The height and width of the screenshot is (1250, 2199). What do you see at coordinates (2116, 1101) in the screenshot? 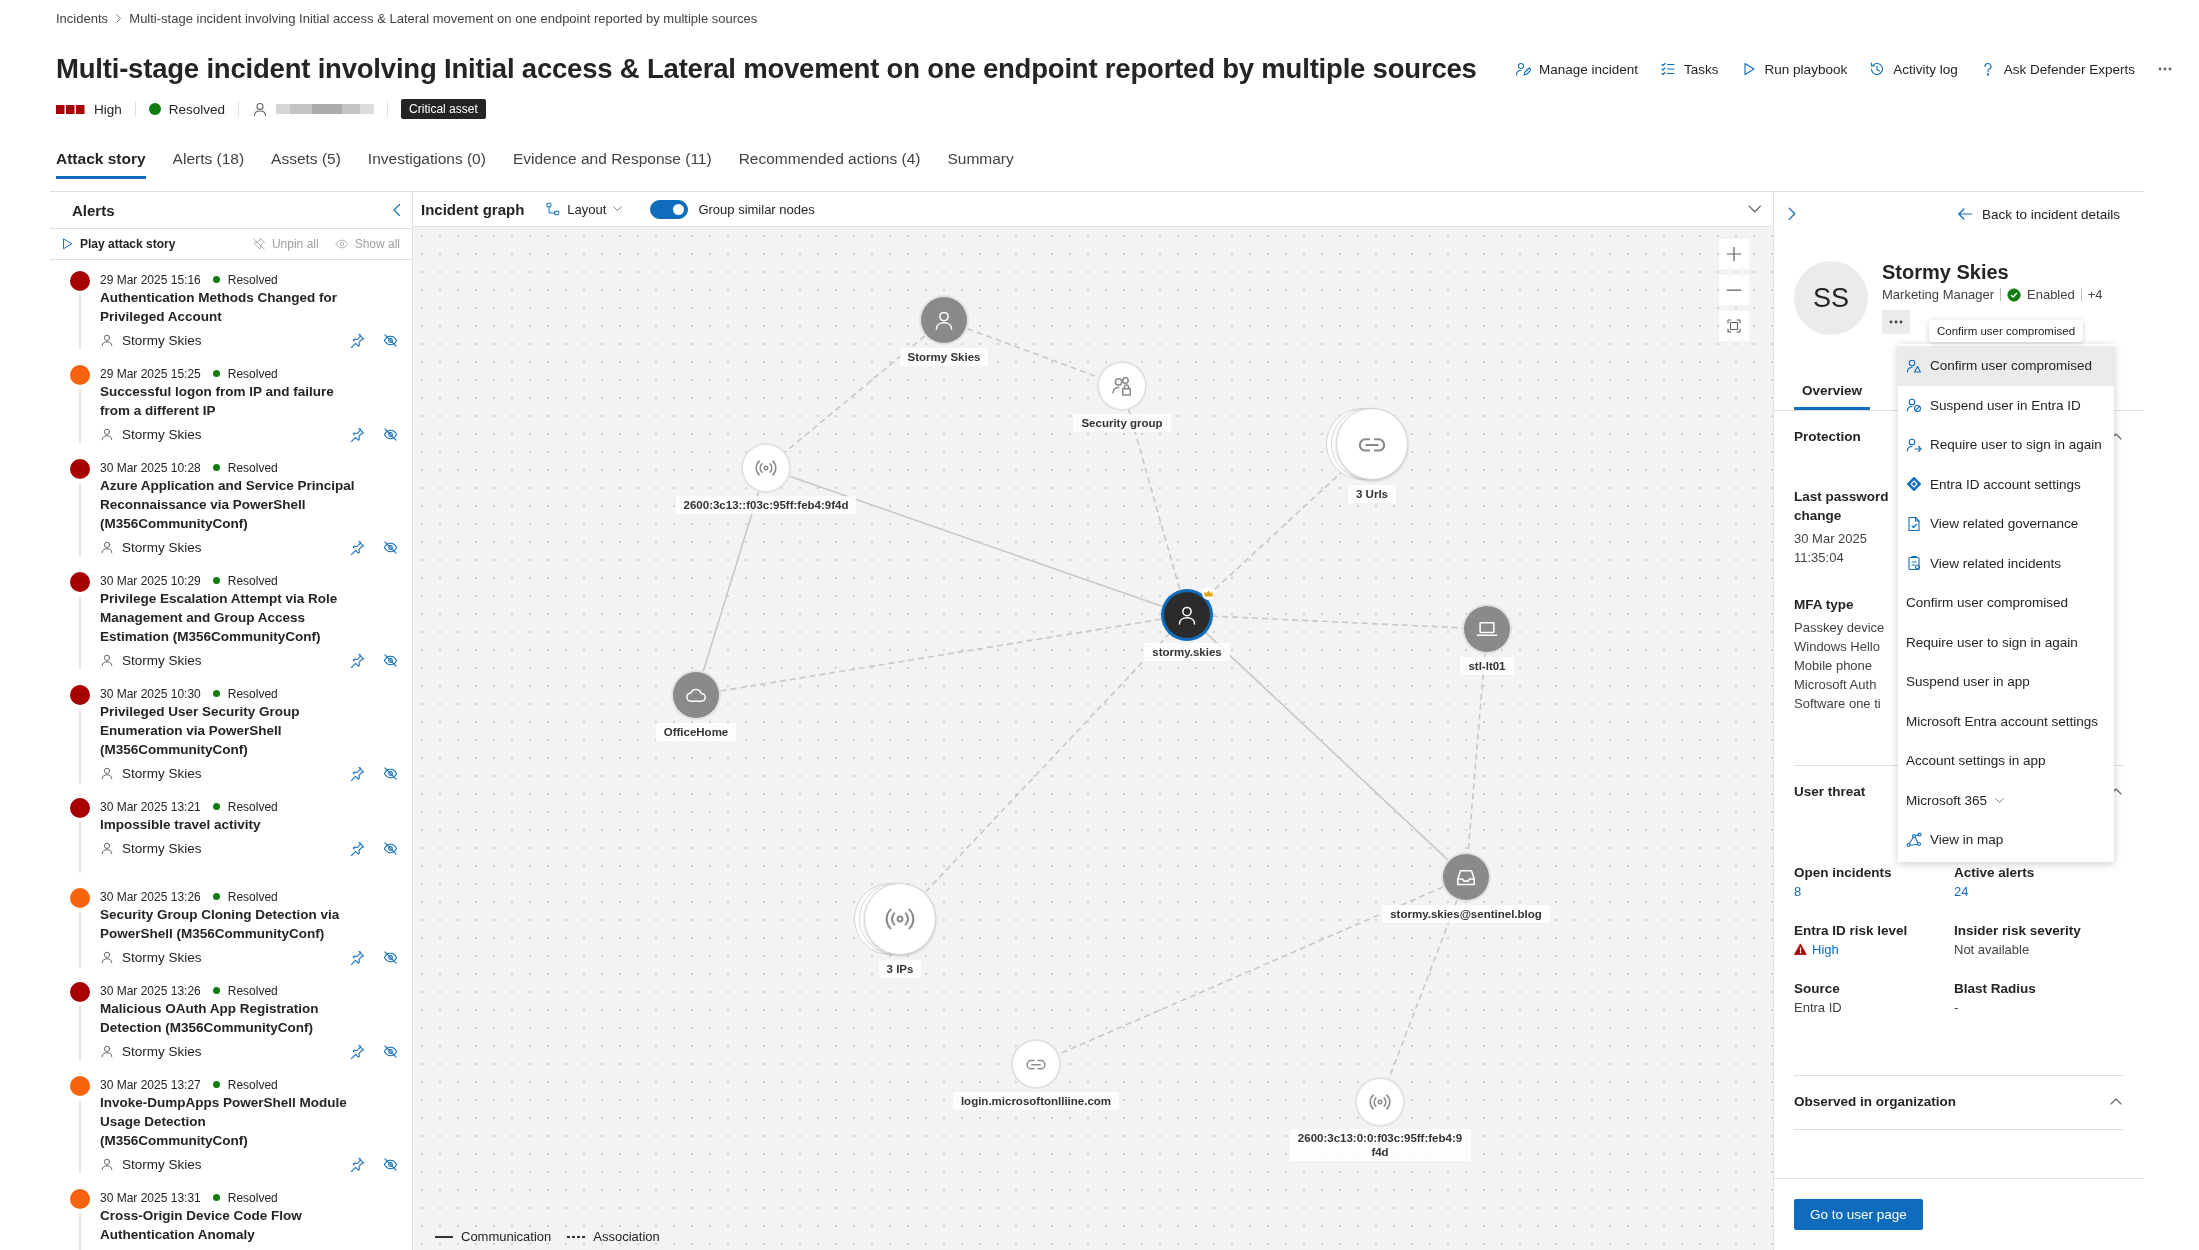
I see `collapse-button` at bounding box center [2116, 1101].